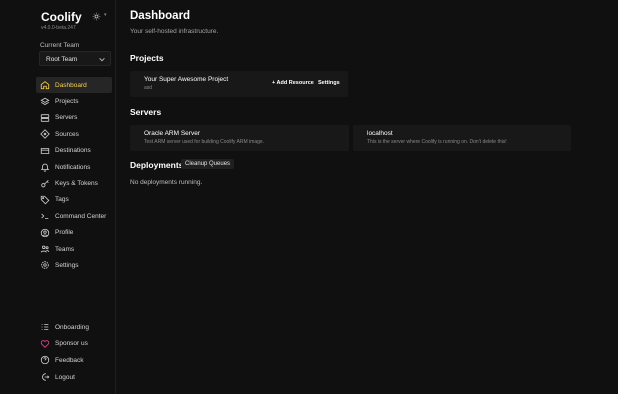 This screenshot has height=394, width=618. I want to click on project-name: Your Super Awesome Project, so click(186, 79).